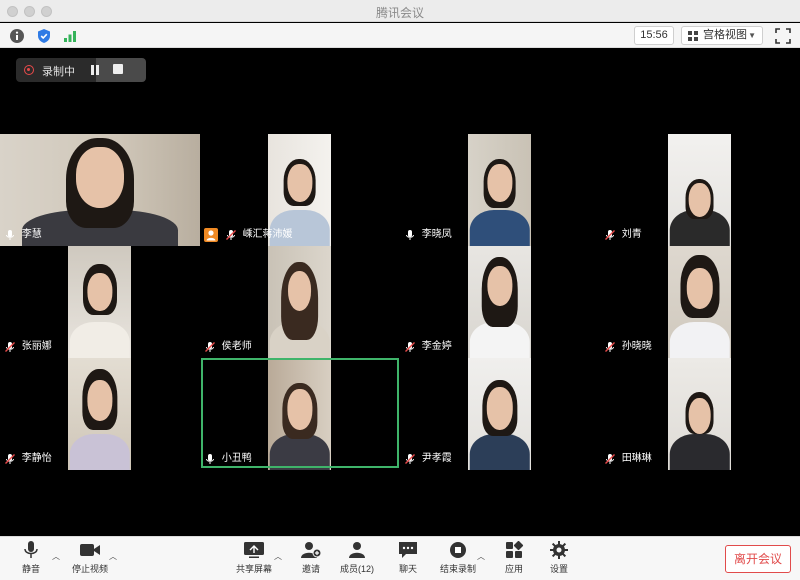 This screenshot has width=800, height=580. I want to click on participant-nametag: 李金婷, so click(428, 347).